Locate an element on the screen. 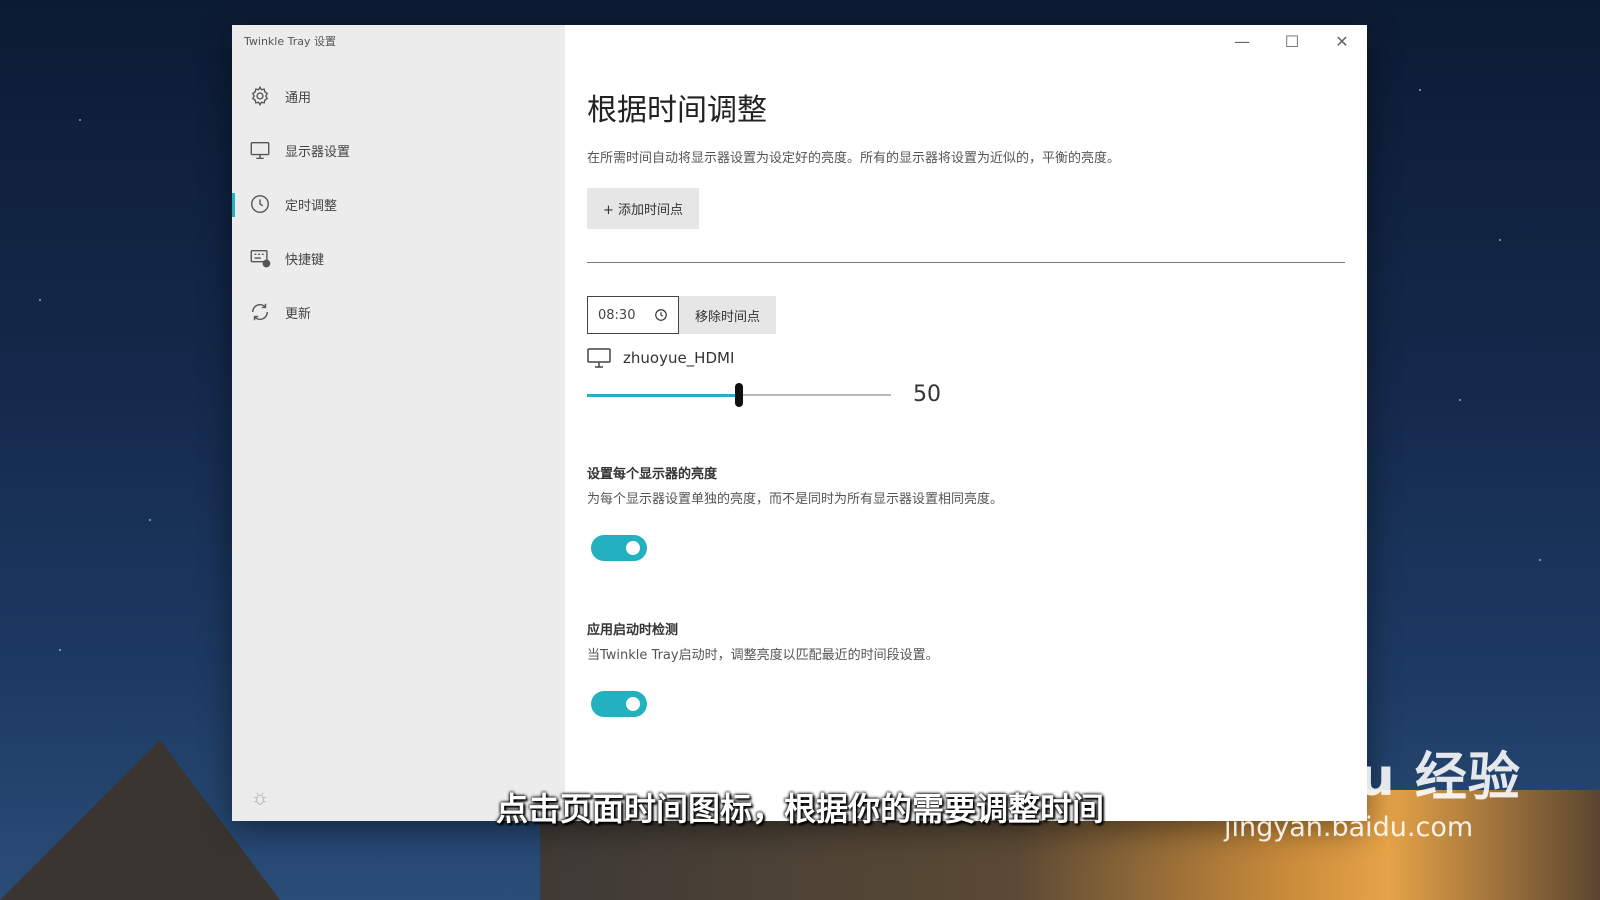 Image resolution: width=1600 pixels, height=900 pixels. remove-time-button: 移除时间点 is located at coordinates (728, 315).